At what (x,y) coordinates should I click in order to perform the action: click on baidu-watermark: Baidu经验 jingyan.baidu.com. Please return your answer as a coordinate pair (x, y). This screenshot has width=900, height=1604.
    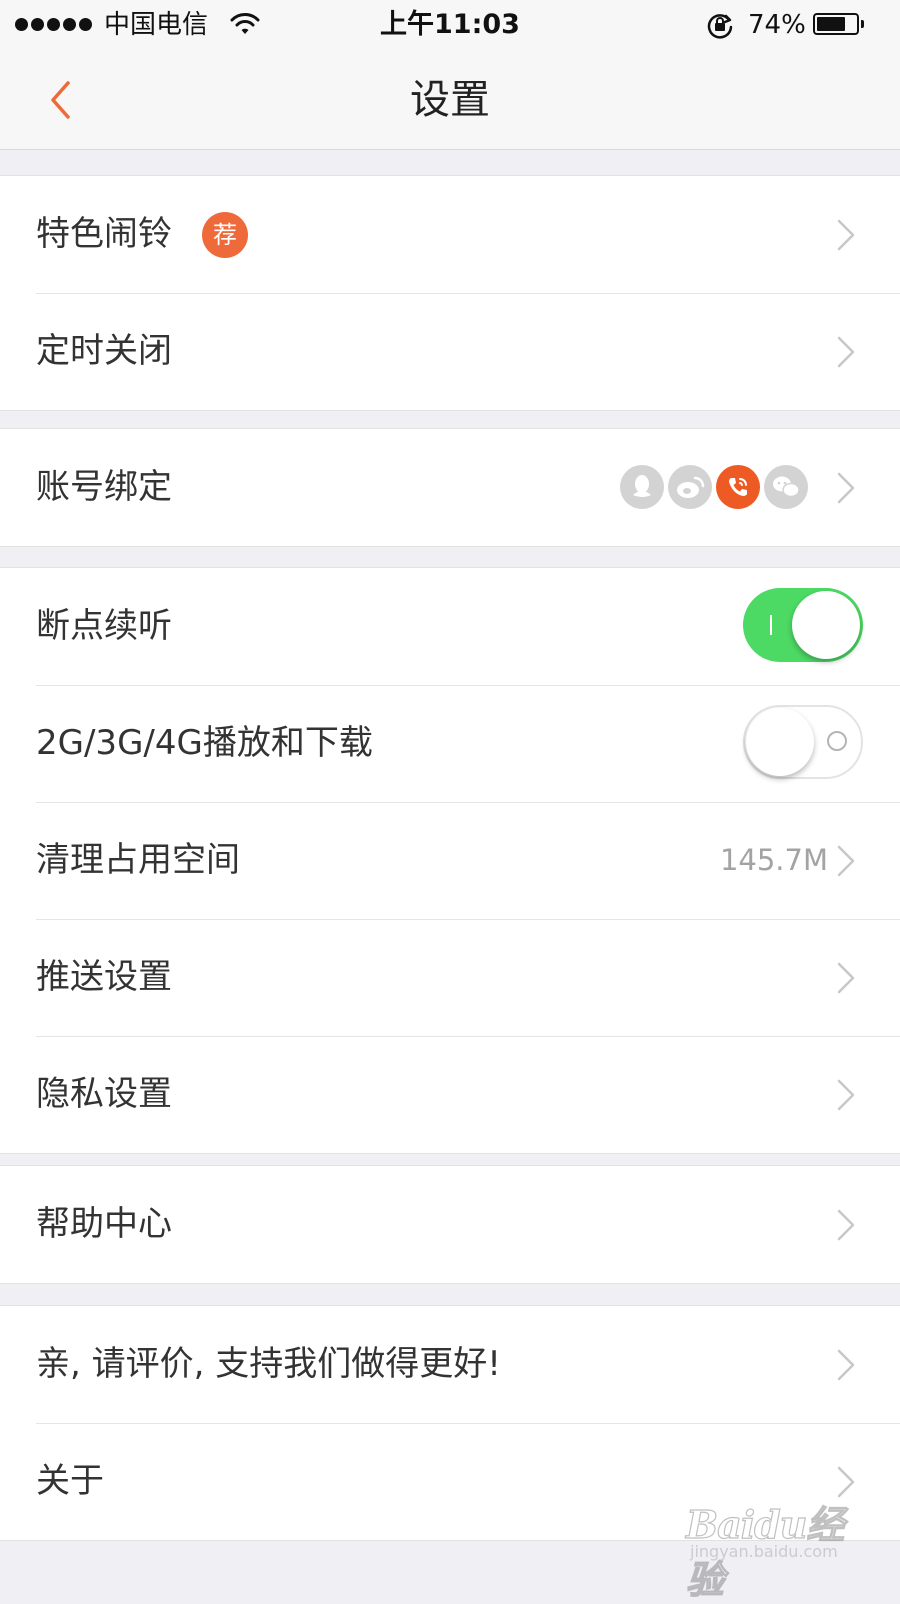
    Looking at the image, I should click on (780, 1547).